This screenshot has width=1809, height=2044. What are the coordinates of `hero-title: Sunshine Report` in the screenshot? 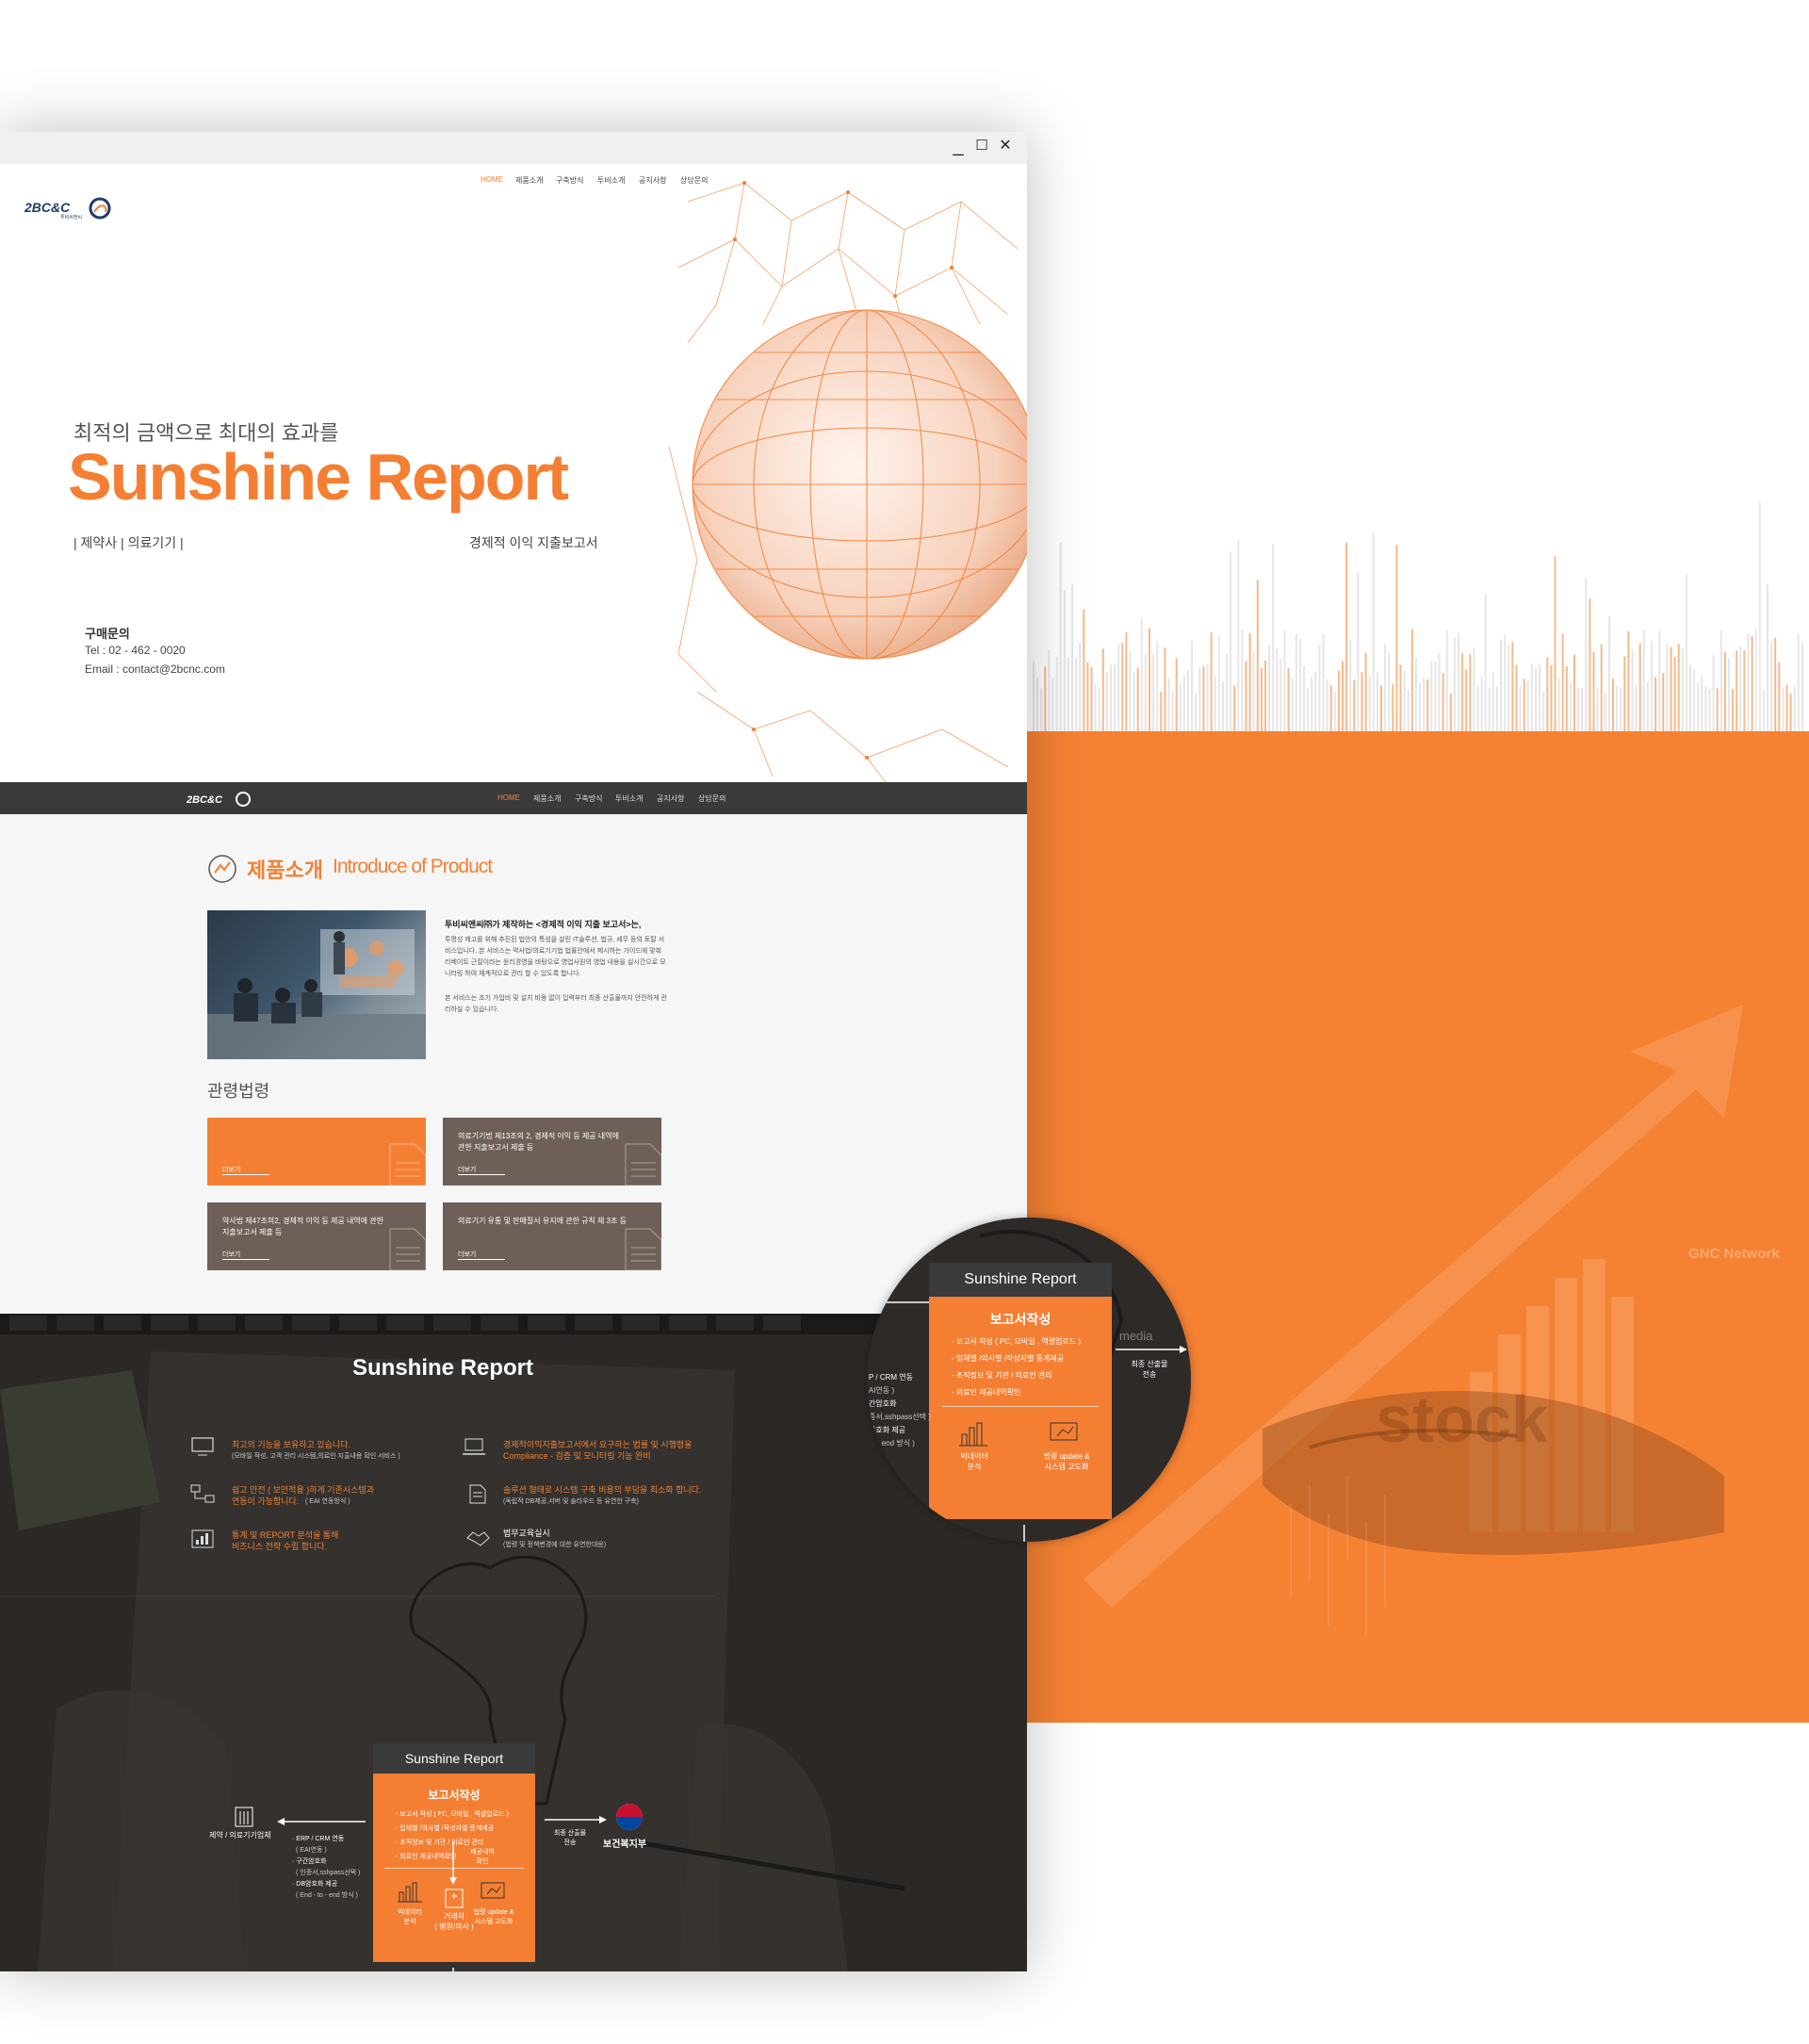 It's located at (318, 477).